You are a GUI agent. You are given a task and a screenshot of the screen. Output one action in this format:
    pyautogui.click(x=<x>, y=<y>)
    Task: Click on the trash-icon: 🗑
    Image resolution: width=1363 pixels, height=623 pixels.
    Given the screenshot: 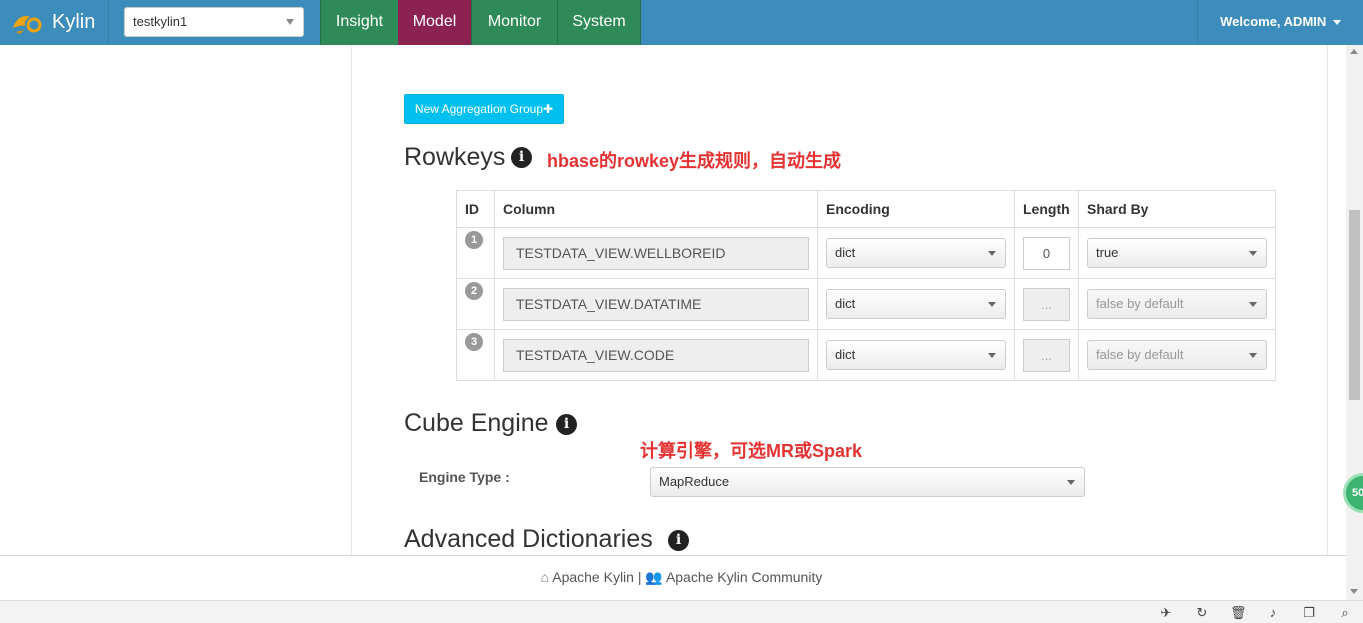 What is the action you would take?
    pyautogui.click(x=1238, y=612)
    